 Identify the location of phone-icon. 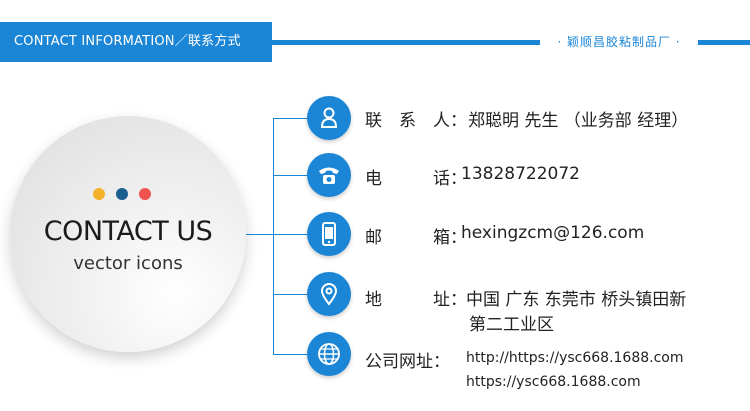
(329, 175).